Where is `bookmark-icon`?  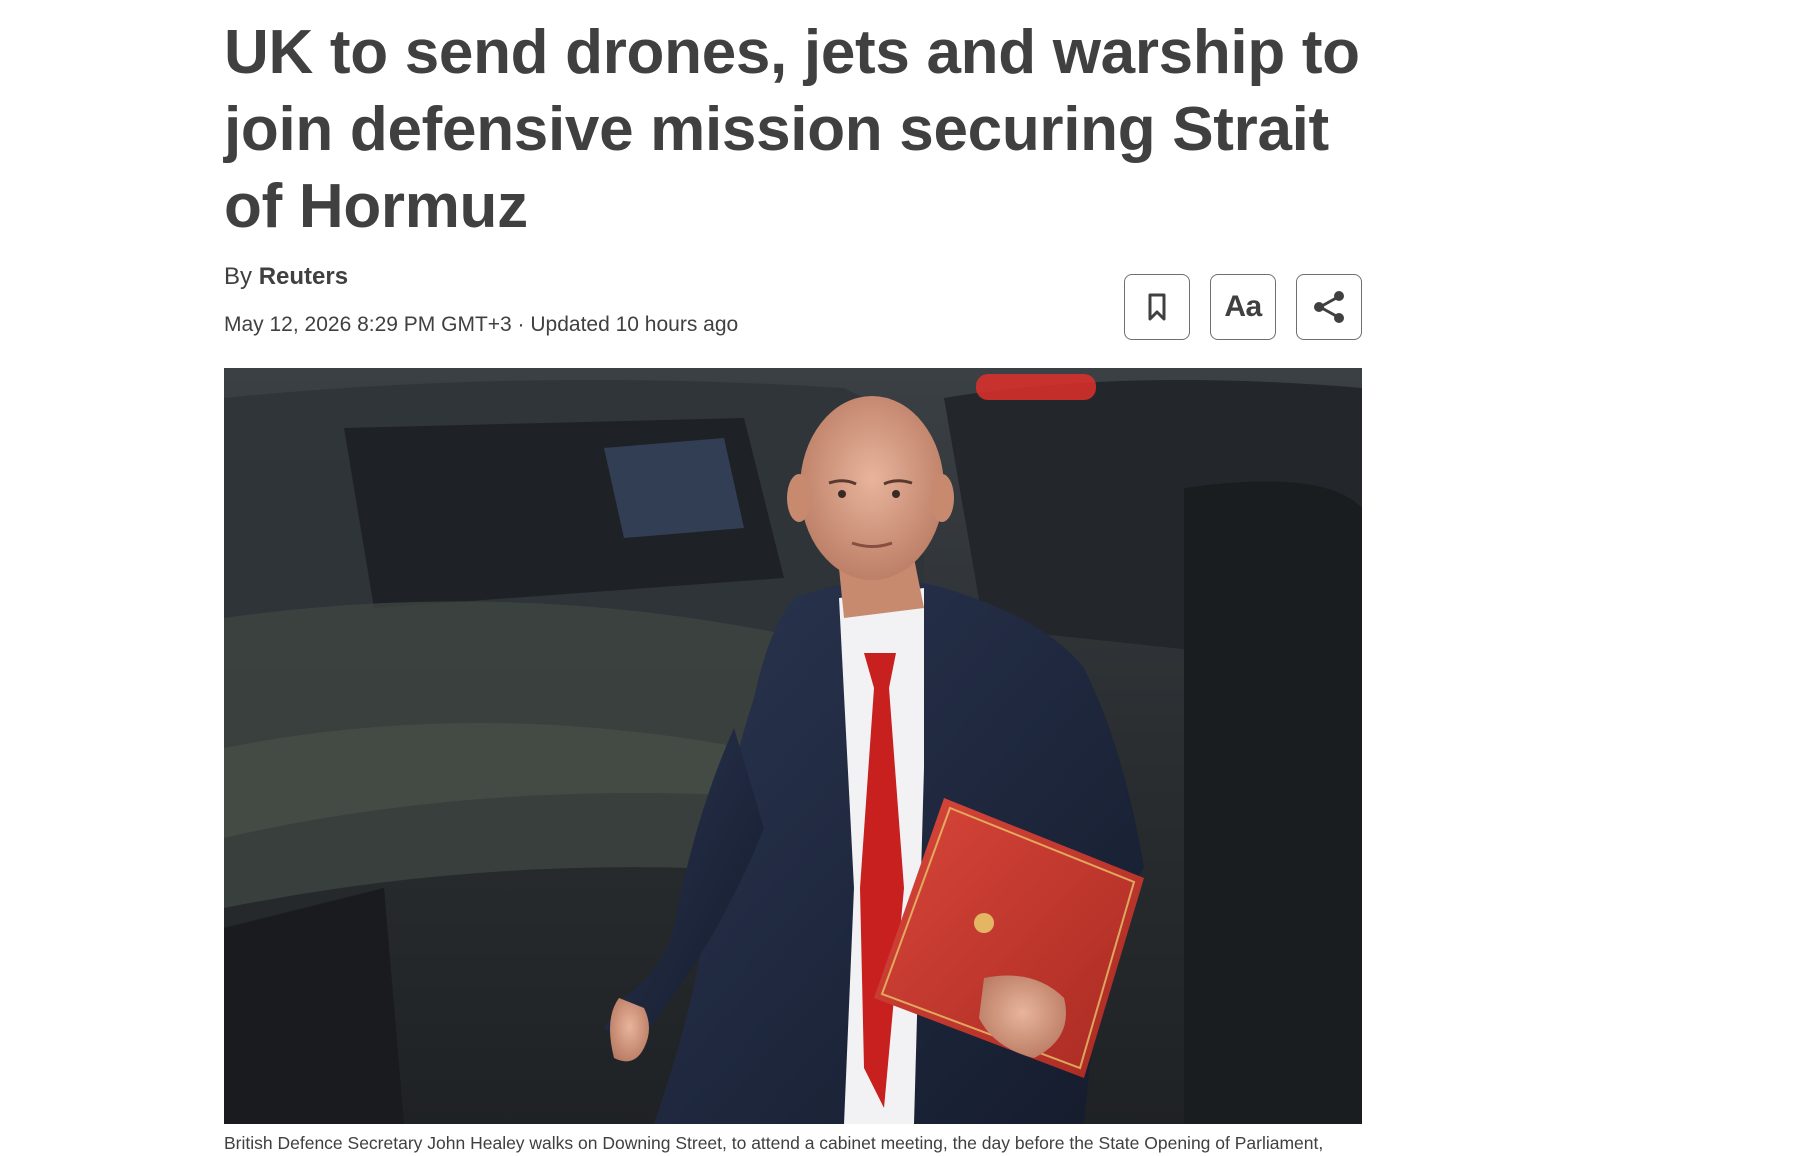 bookmark-icon is located at coordinates (1157, 307).